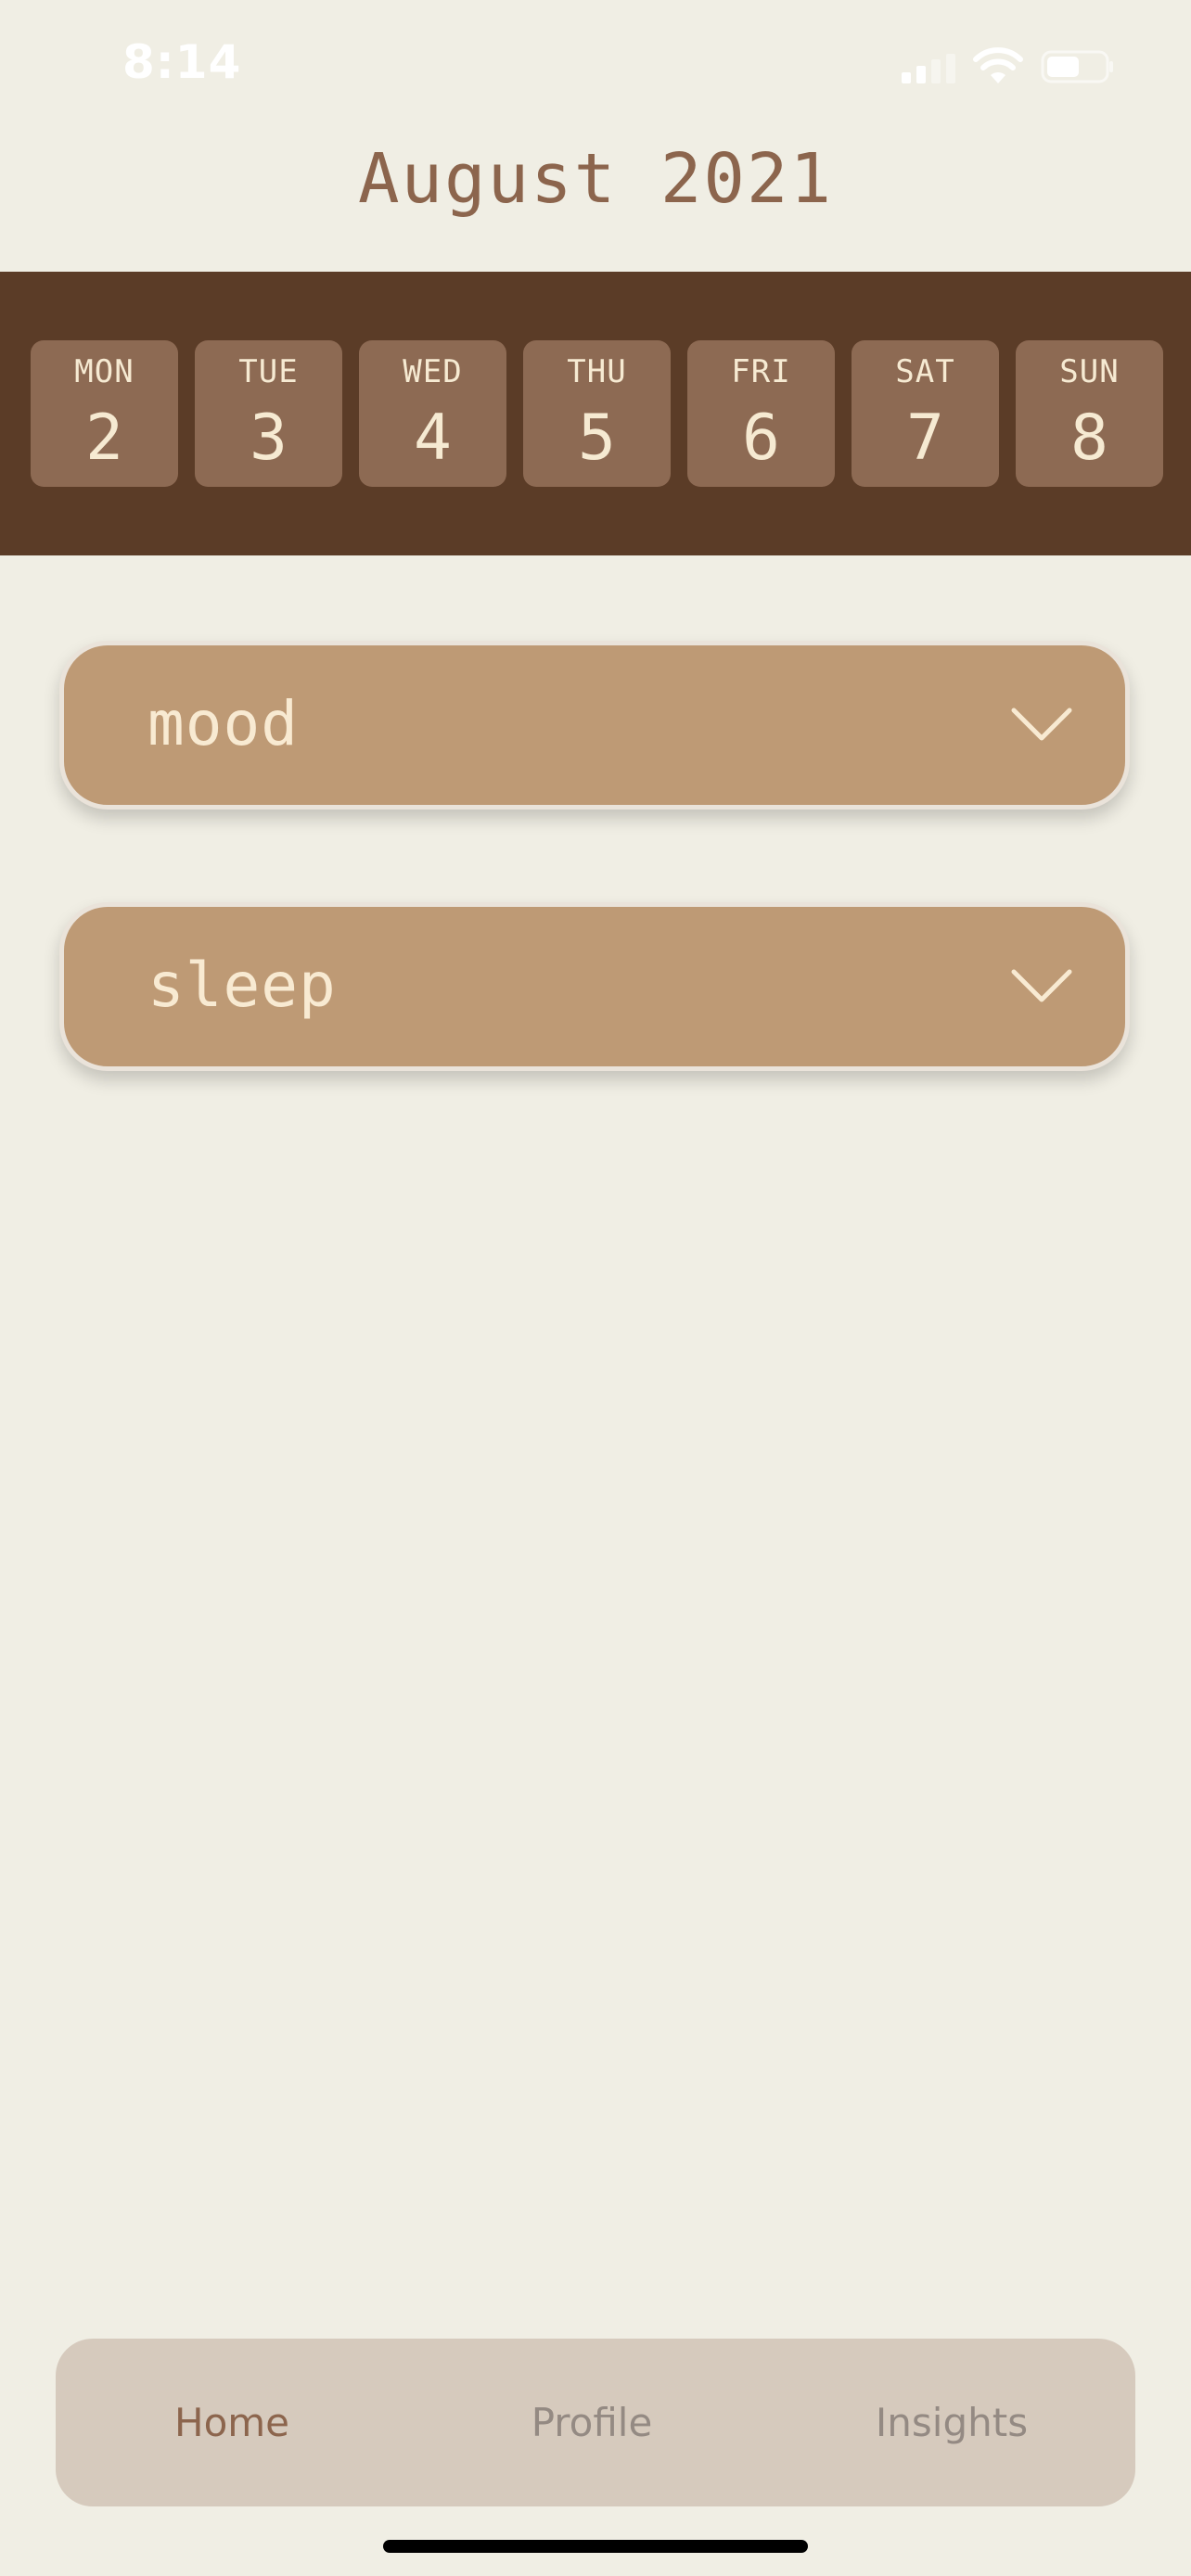  What do you see at coordinates (433, 371) in the screenshot?
I see `day-name: WED` at bounding box center [433, 371].